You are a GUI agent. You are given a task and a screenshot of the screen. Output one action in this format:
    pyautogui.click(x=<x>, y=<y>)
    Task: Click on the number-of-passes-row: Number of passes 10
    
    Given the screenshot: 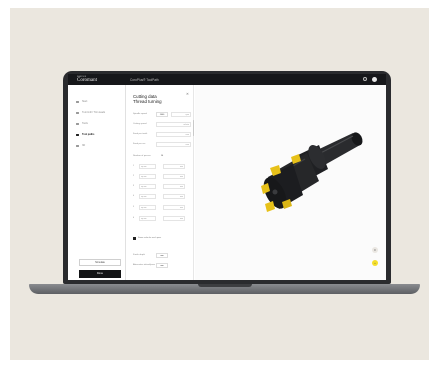 What is the action you would take?
    pyautogui.click(x=162, y=156)
    